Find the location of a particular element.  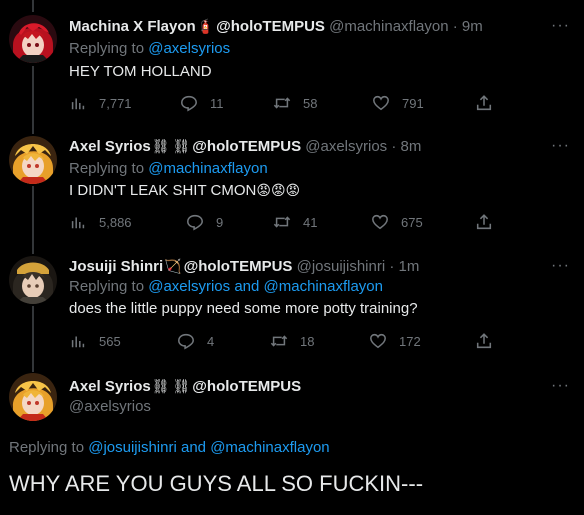

name-emoji: 🧯 is located at coordinates (205, 26).